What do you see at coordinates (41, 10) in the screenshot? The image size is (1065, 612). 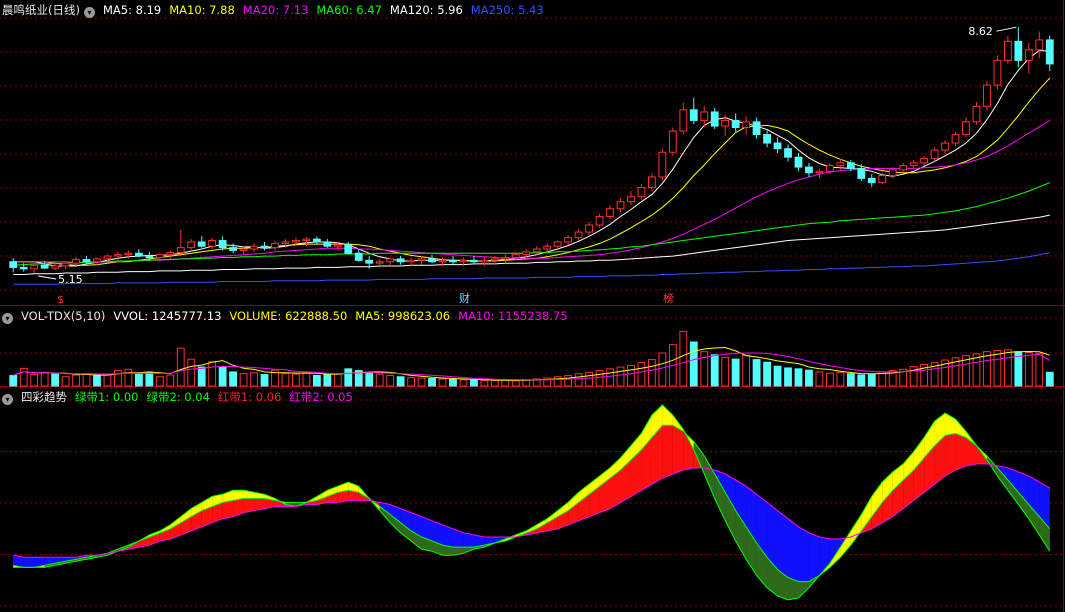 I see `stock-title: 晨鸣纸业(日线)` at bounding box center [41, 10].